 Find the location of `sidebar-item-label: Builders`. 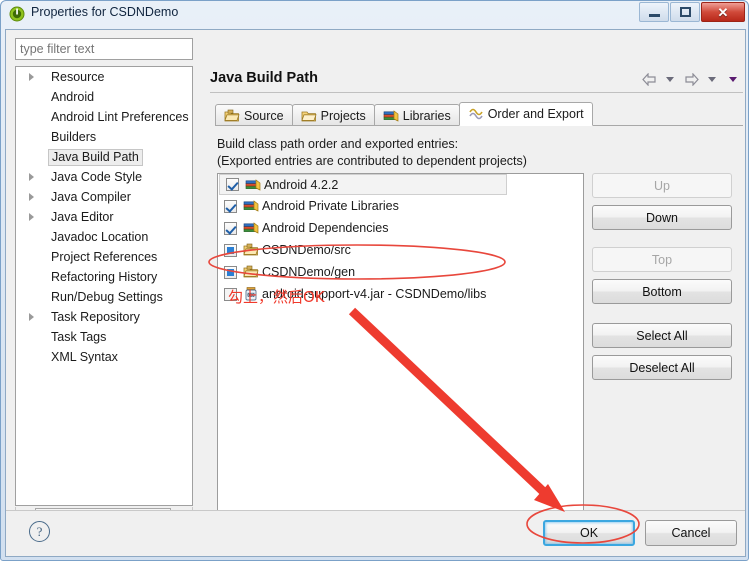

sidebar-item-label: Builders is located at coordinates (74, 137).